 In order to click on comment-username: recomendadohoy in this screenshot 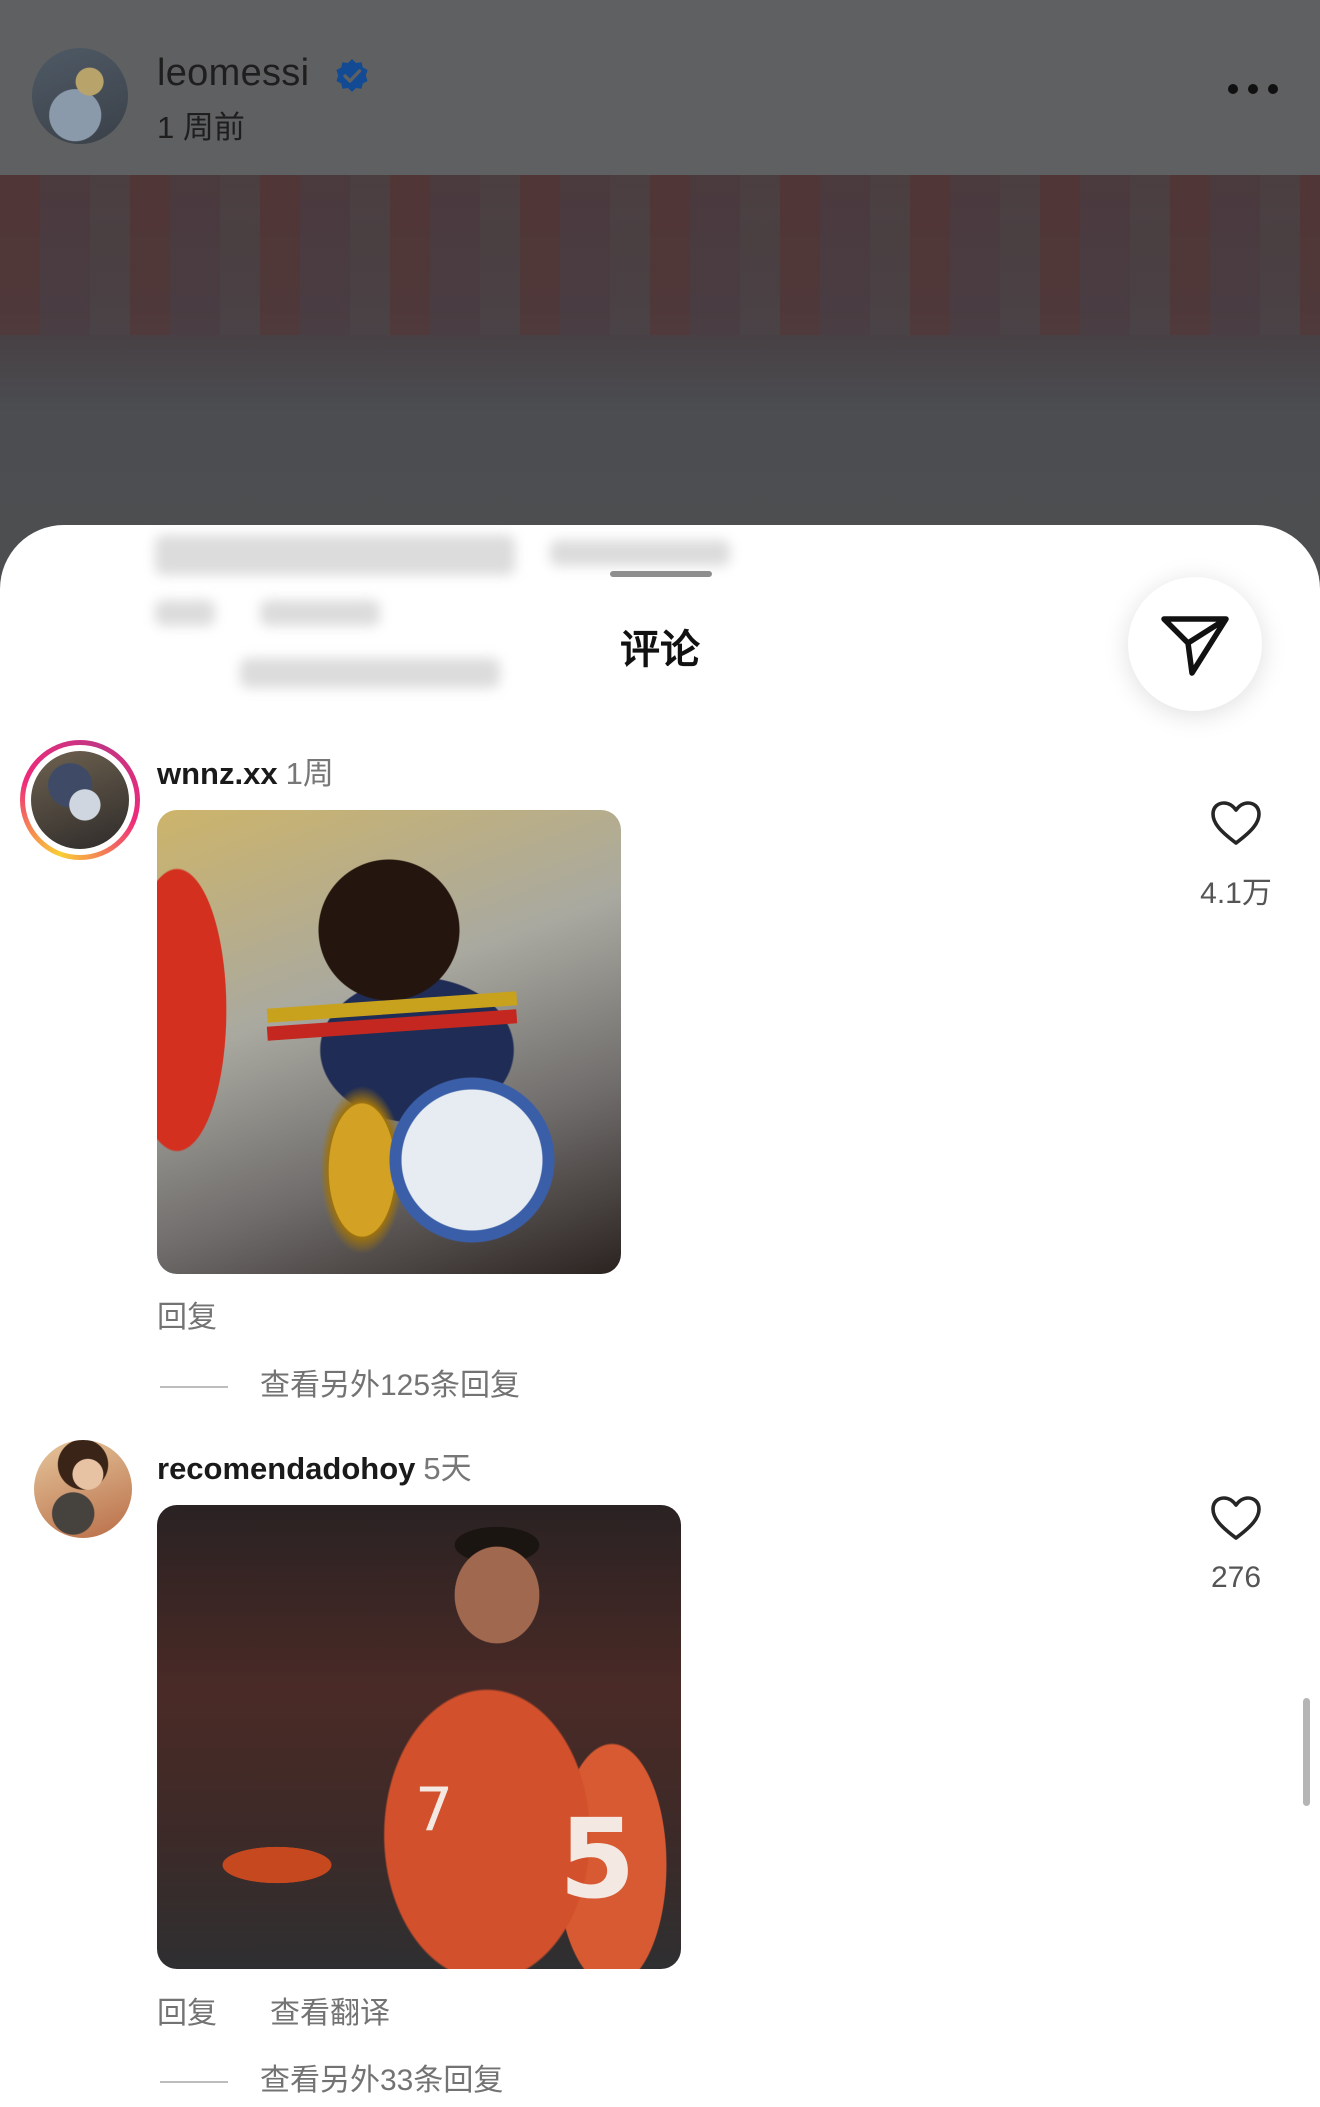, I will do `click(286, 1468)`.